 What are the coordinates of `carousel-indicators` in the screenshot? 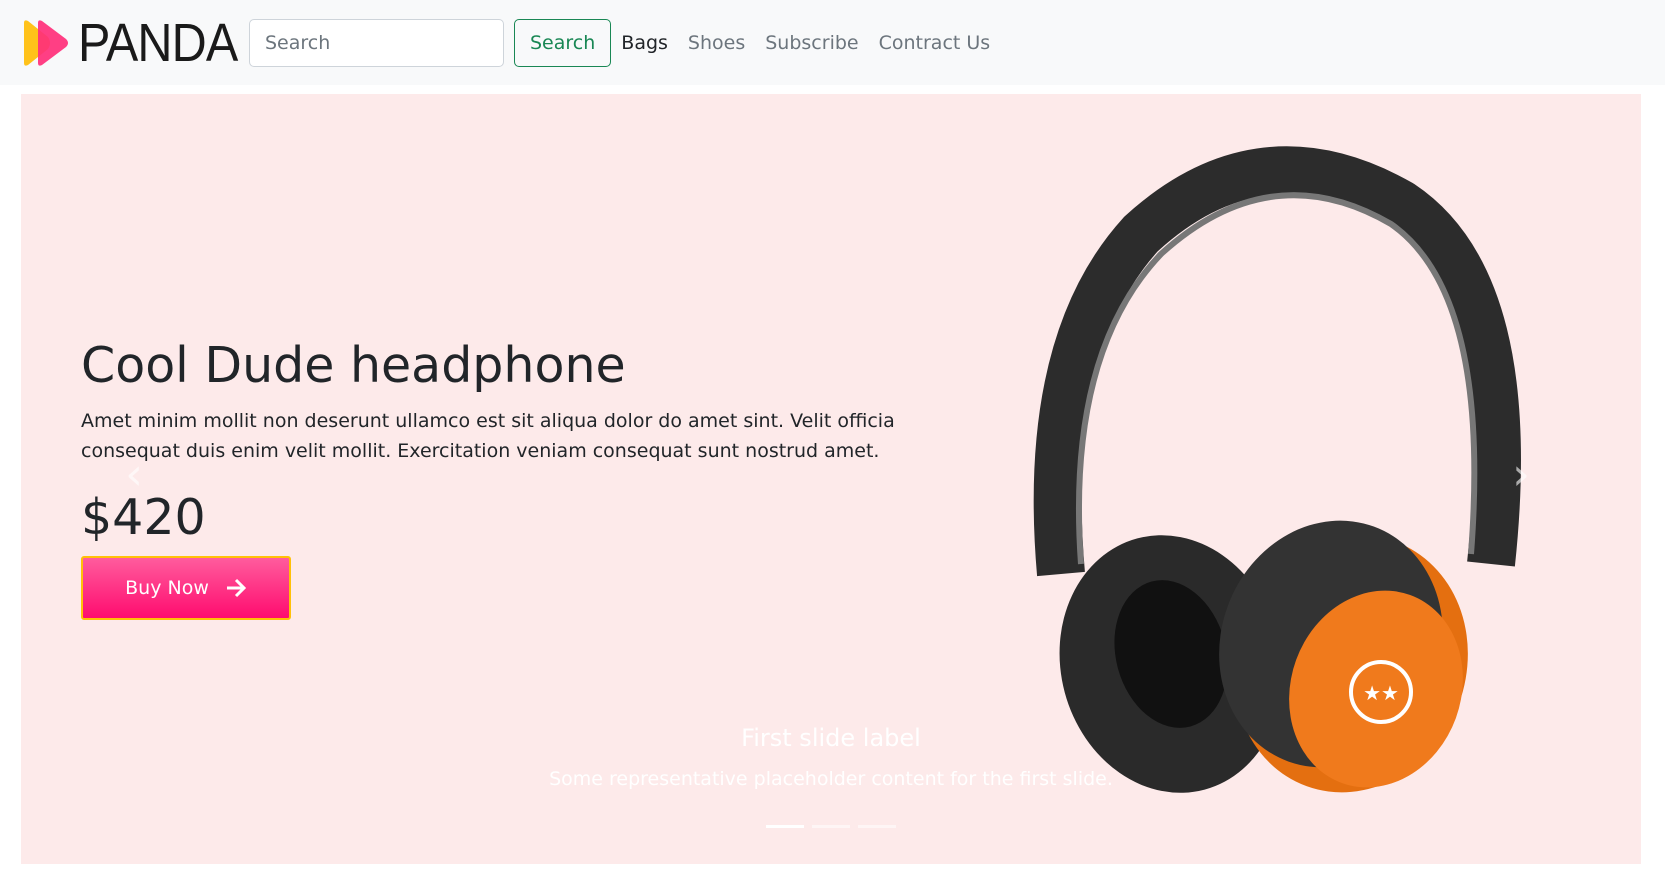 It's located at (831, 826).